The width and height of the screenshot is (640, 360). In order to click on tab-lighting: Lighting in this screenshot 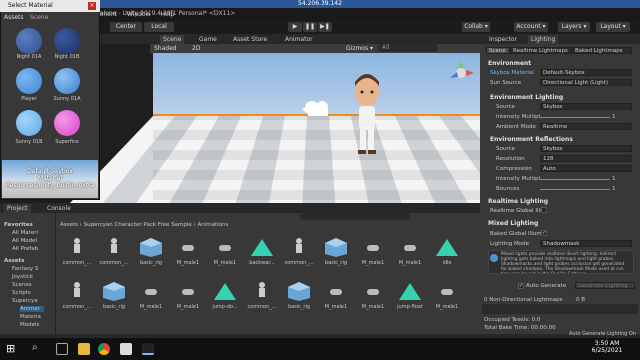, I will do `click(543, 39)`.